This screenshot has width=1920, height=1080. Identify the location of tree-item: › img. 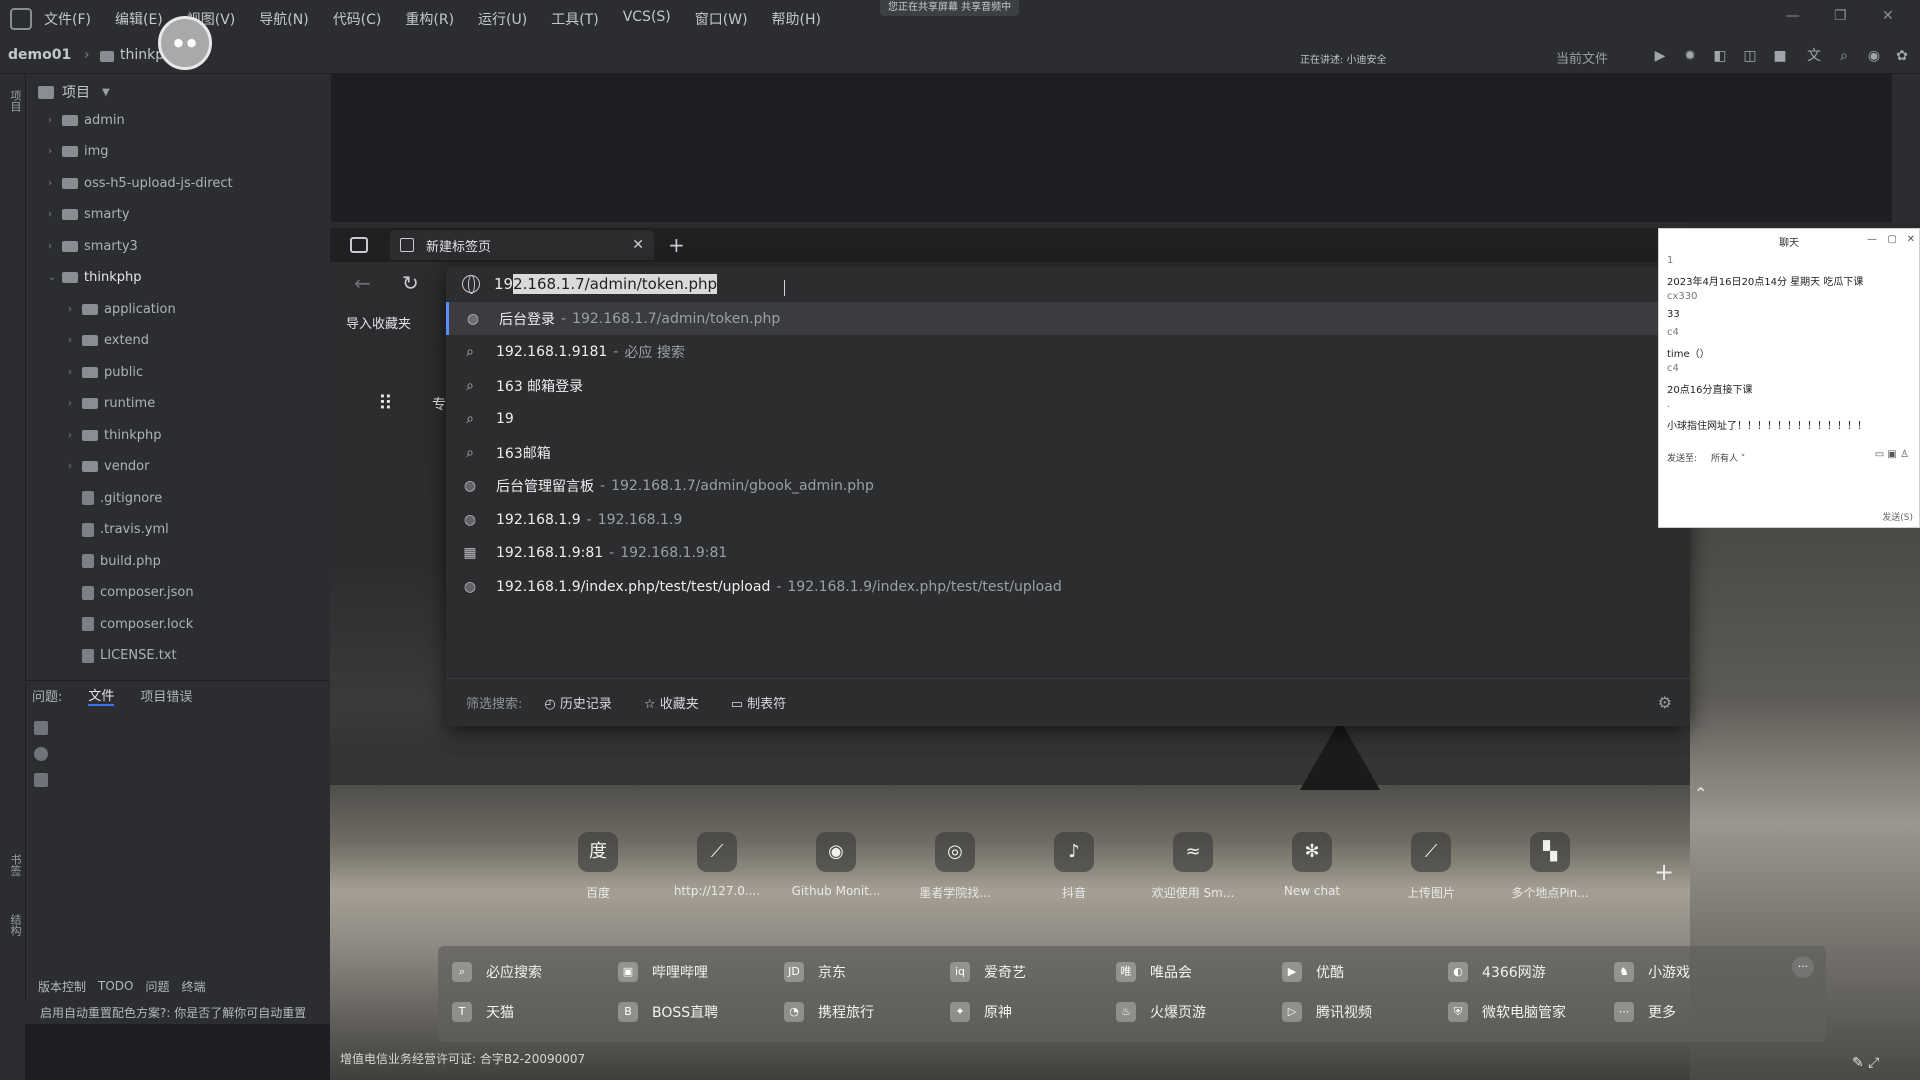
(78, 152).